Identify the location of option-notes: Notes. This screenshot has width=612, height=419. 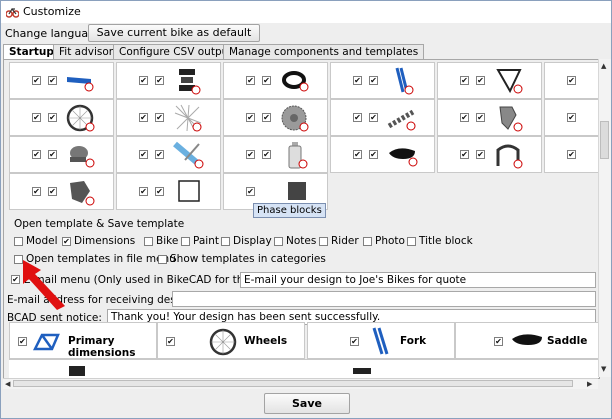
(295, 242).